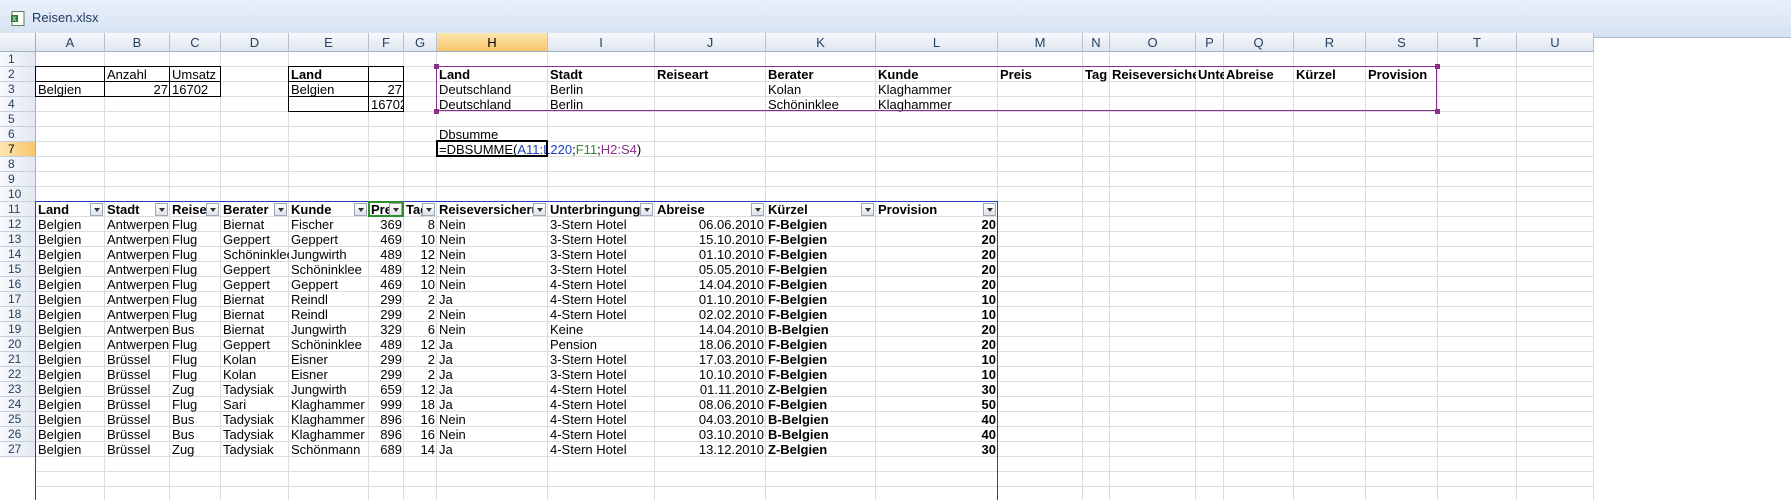 The width and height of the screenshot is (1791, 500). What do you see at coordinates (18, 18) in the screenshot?
I see `excel-file-icon: X` at bounding box center [18, 18].